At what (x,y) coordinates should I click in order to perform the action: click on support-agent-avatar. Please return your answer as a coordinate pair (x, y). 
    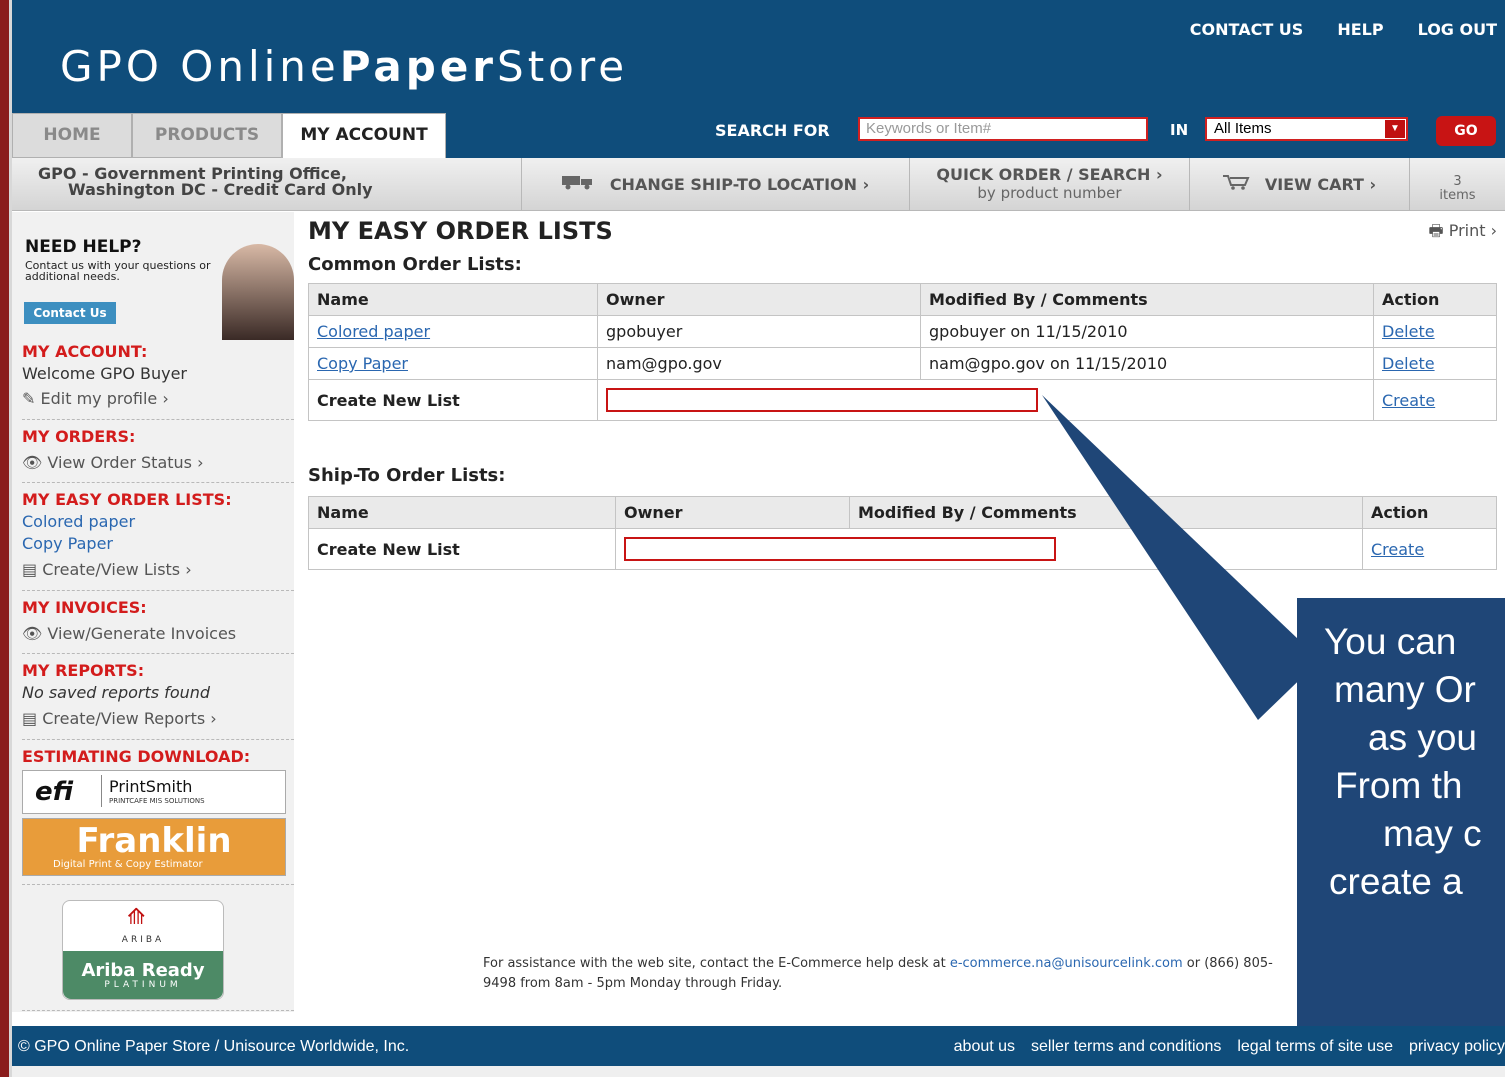
    Looking at the image, I should click on (258, 292).